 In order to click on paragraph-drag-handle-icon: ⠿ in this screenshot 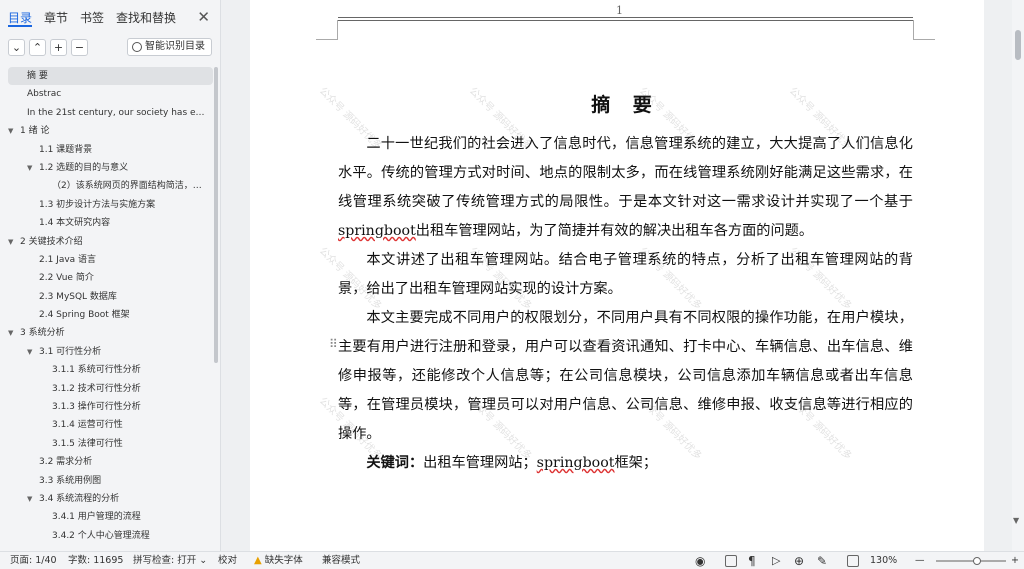, I will do `click(333, 344)`.